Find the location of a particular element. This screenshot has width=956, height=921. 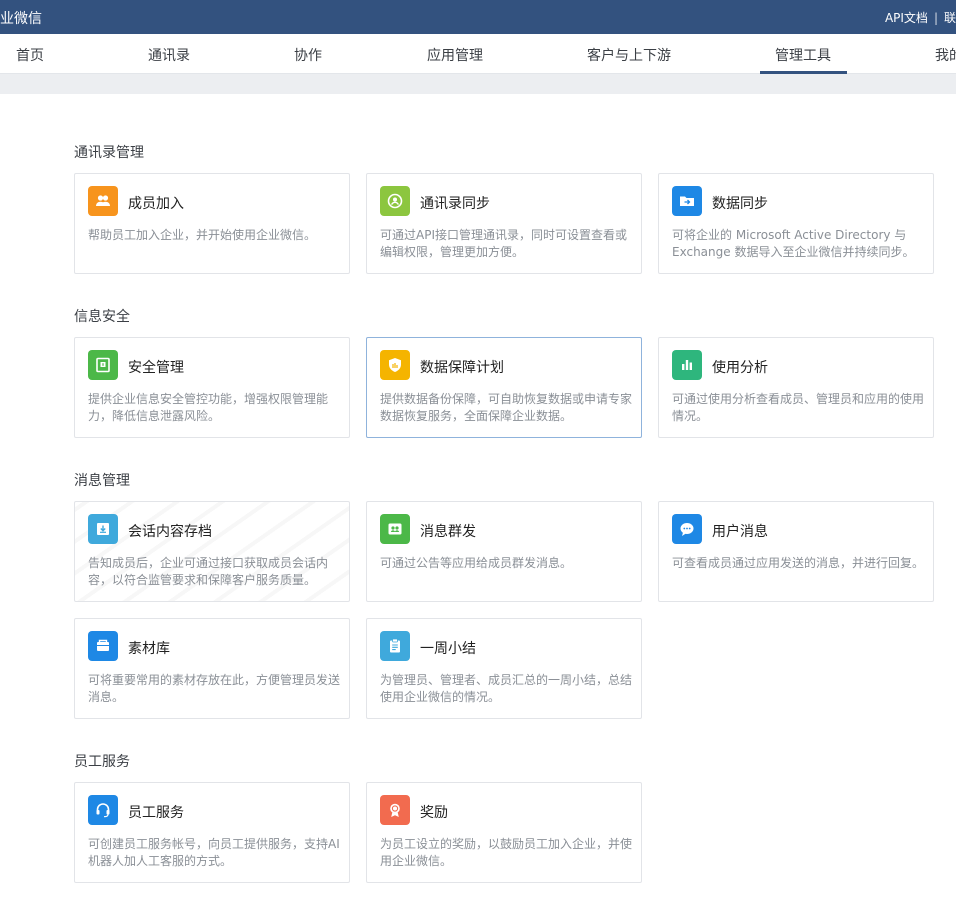

card-description: 可创建员工服务帐号，向员工提供服务，支持AI机器人加人工客服的方式。 is located at coordinates (214, 852).